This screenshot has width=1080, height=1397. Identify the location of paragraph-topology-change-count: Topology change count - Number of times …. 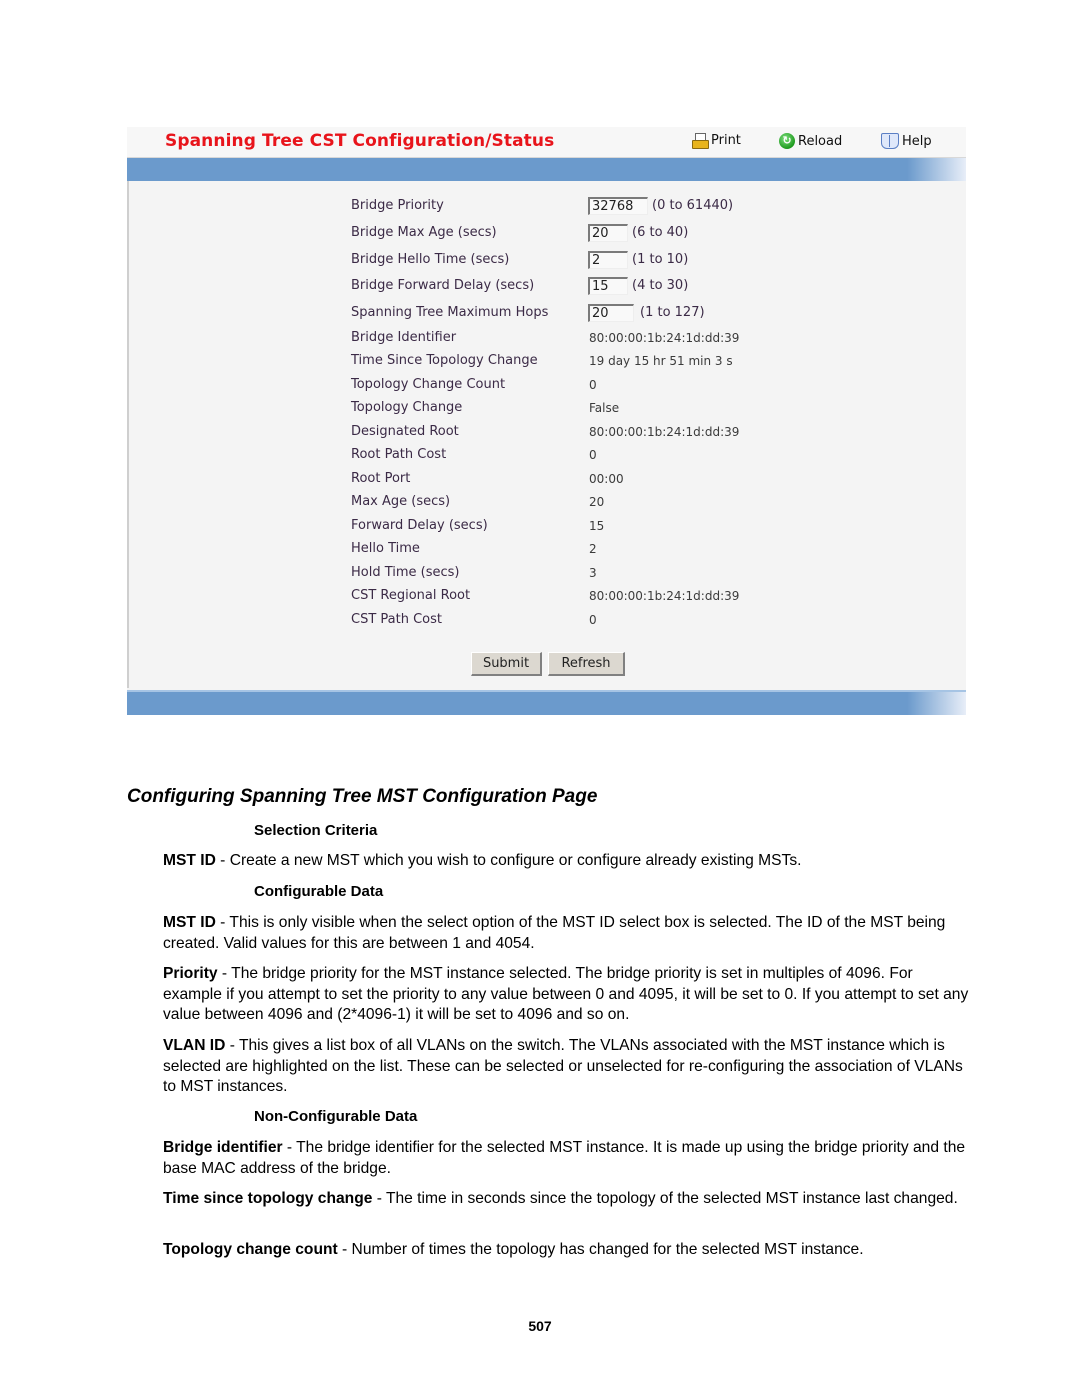
(568, 1250).